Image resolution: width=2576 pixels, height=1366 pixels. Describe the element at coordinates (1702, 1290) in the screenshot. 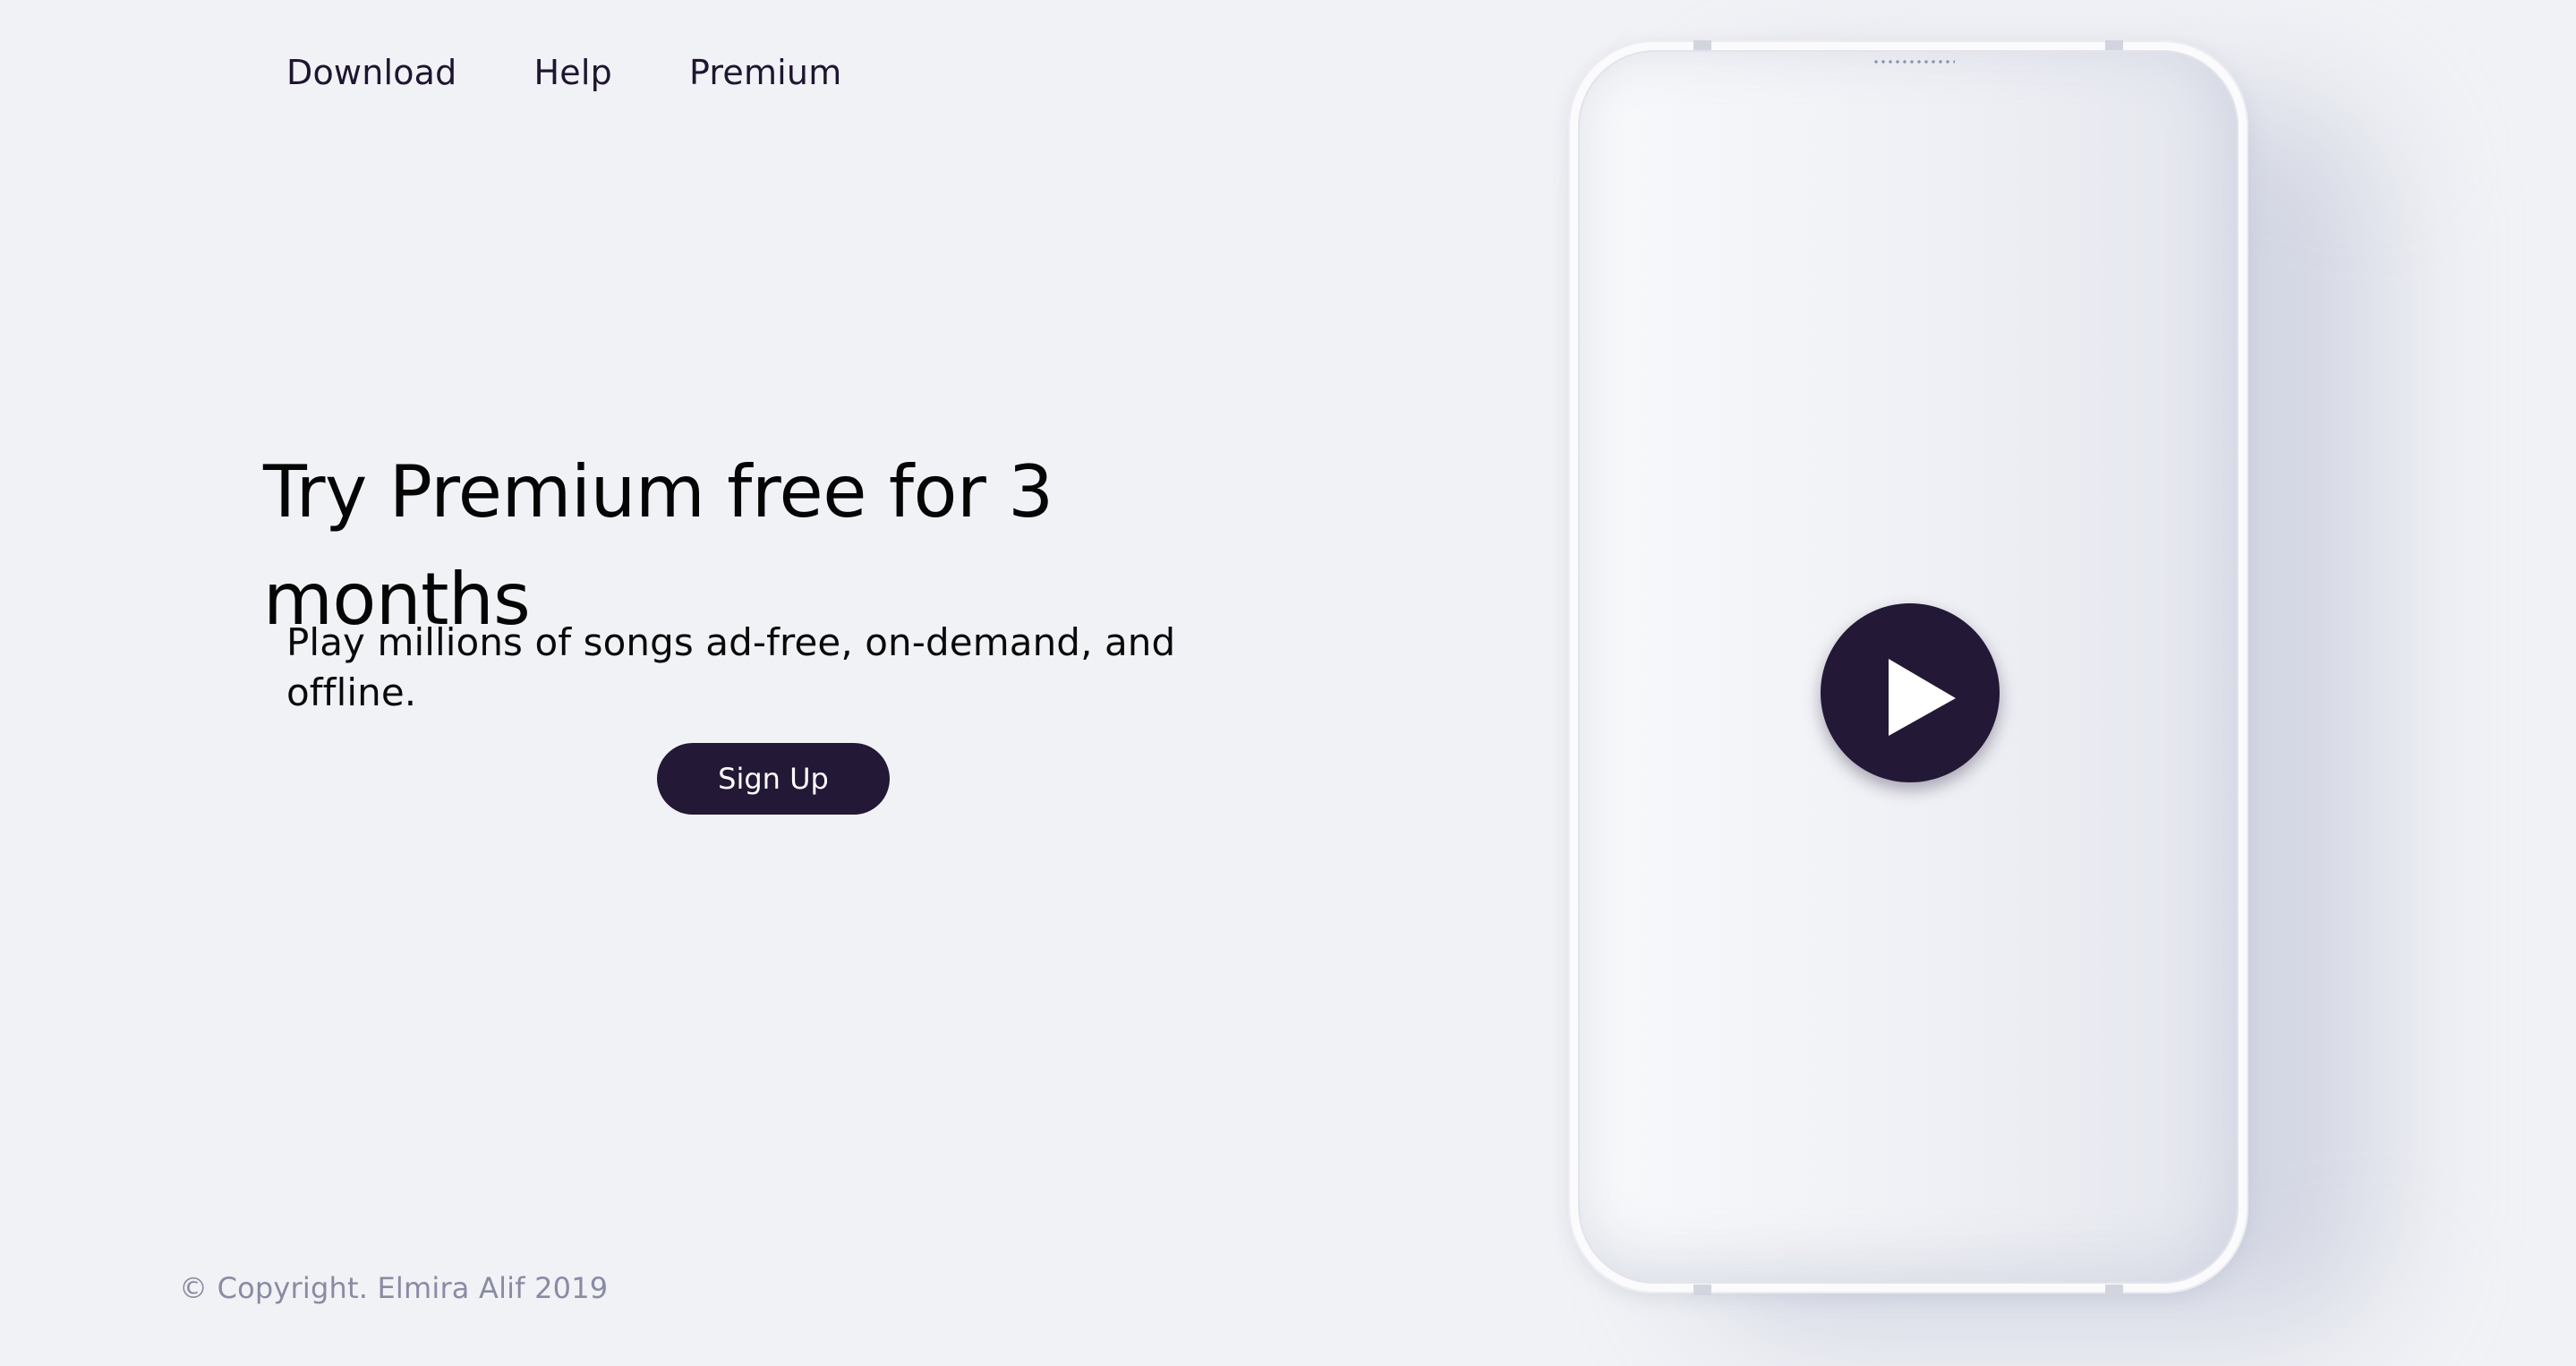

I see `phone-bottom-left-tab` at that location.